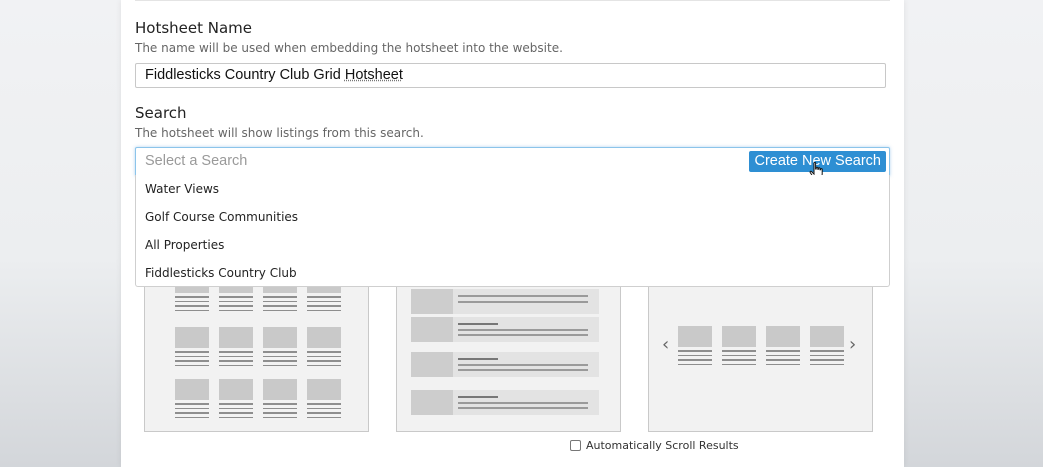  I want to click on chevron-left-icon: ‹, so click(666, 344).